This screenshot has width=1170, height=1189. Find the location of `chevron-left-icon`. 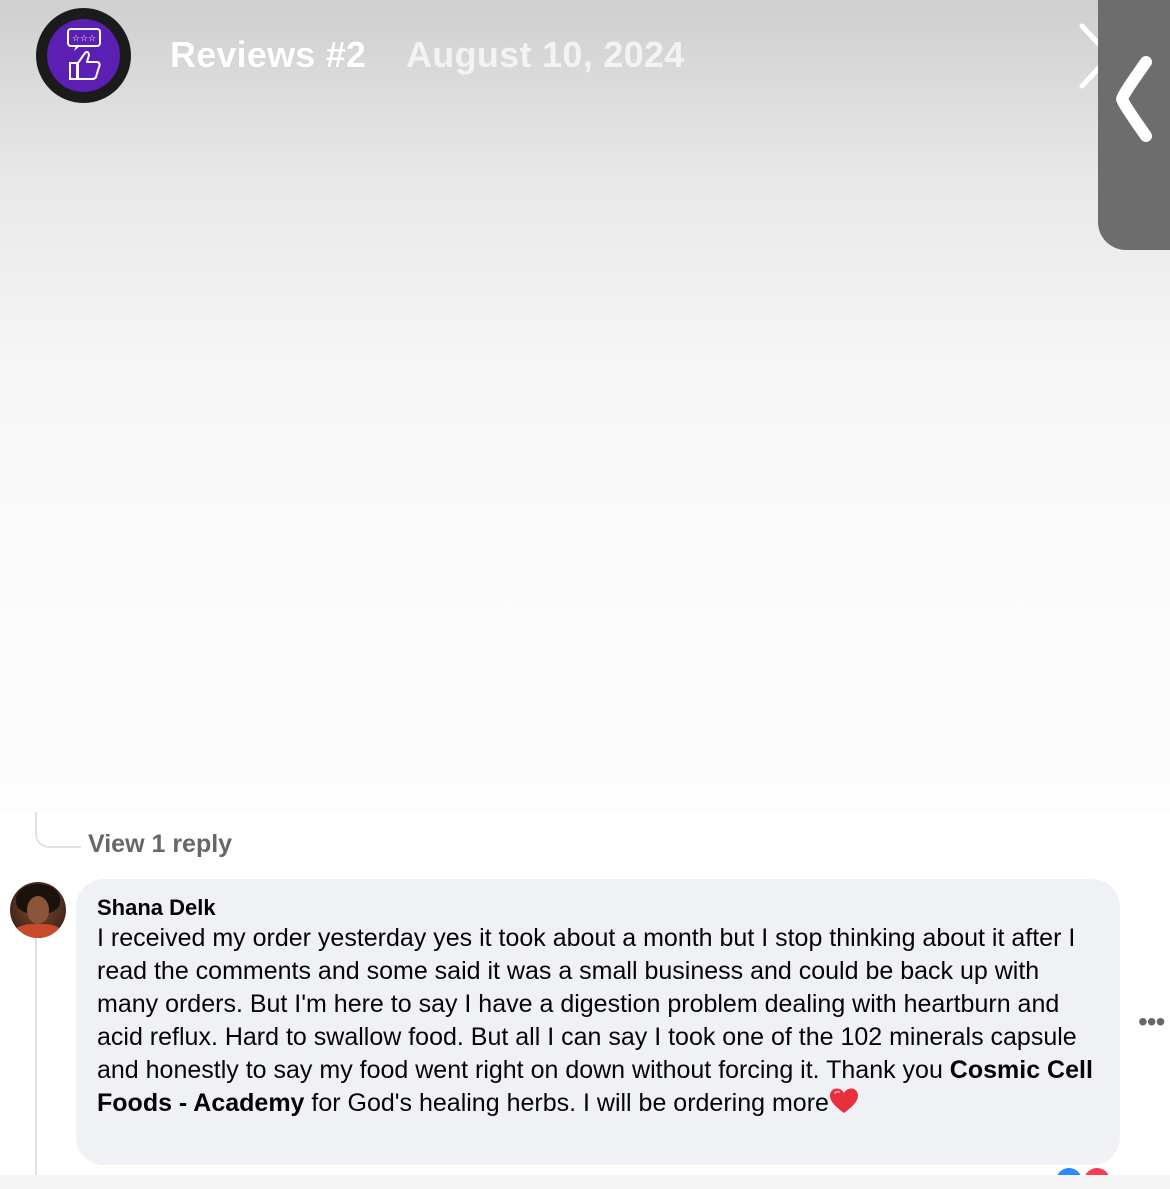

chevron-left-icon is located at coordinates (1134, 99).